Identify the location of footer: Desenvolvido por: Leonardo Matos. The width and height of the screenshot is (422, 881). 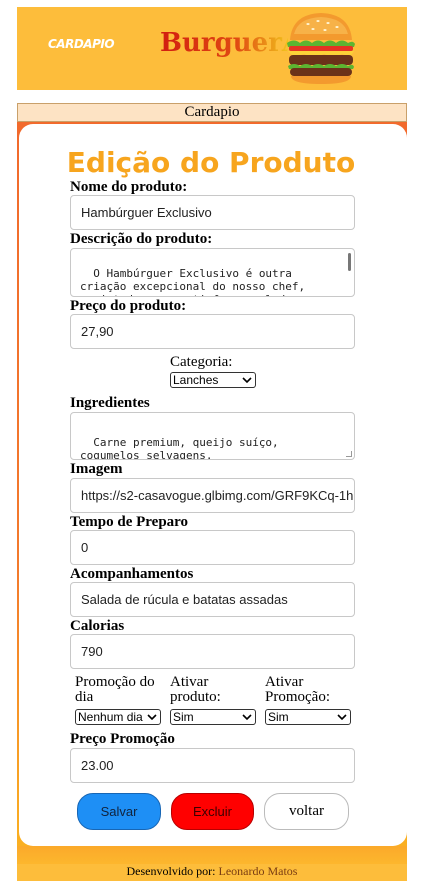
(212, 872).